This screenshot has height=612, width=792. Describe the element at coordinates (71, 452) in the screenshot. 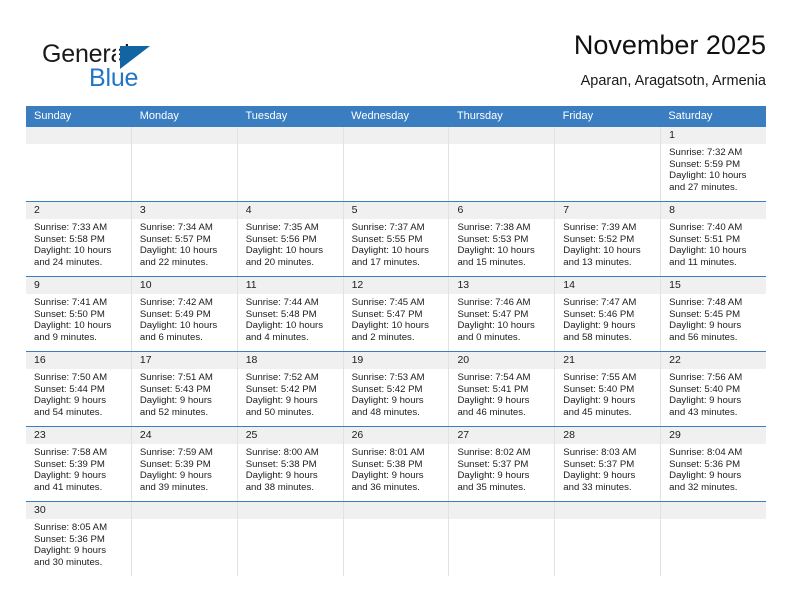

I see `sunrise-text: Sunrise: 7:58 AM` at that location.